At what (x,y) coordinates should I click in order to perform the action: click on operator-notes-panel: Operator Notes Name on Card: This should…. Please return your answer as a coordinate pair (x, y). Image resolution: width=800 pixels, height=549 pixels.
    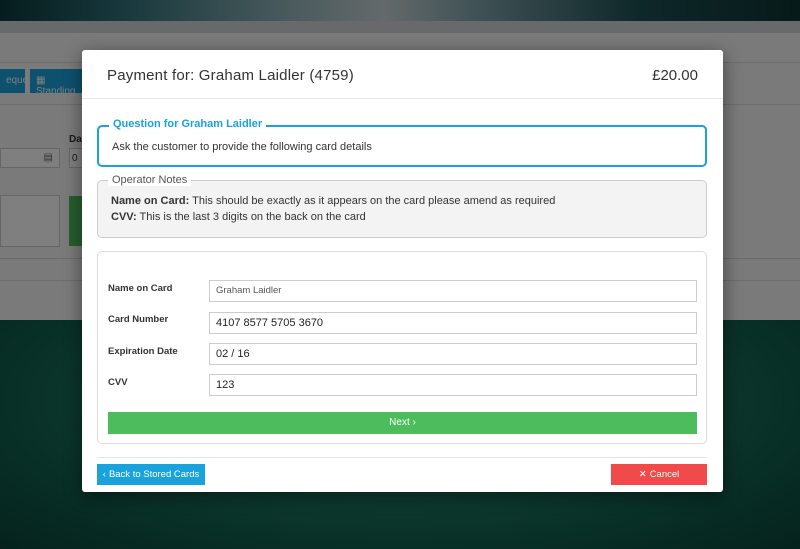
    Looking at the image, I should click on (402, 206).